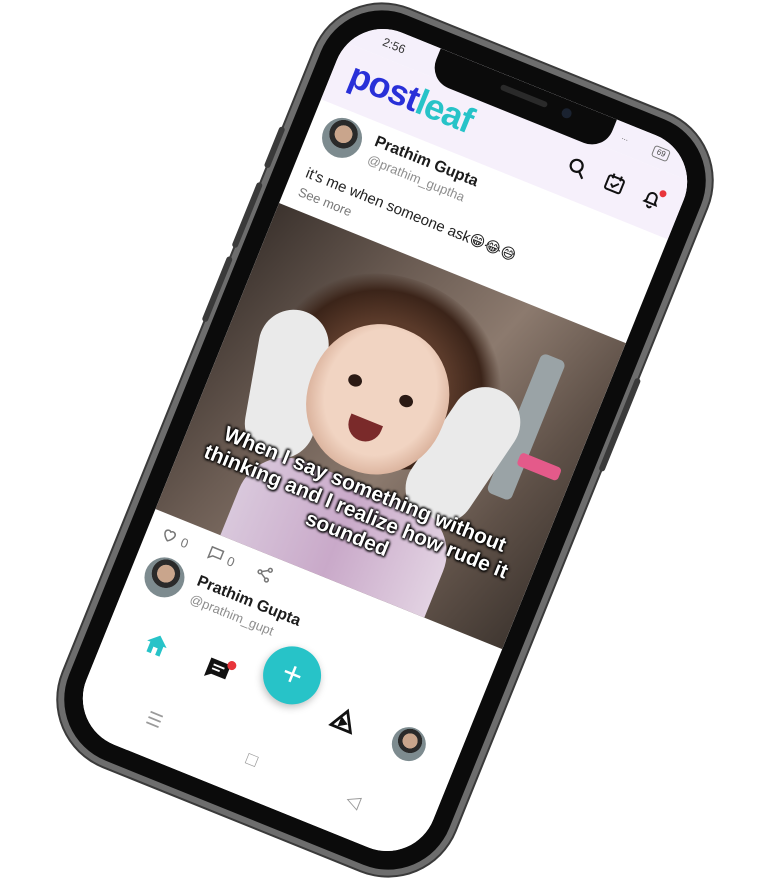  Describe the element at coordinates (567, 113) in the screenshot. I see `front-camera` at that location.